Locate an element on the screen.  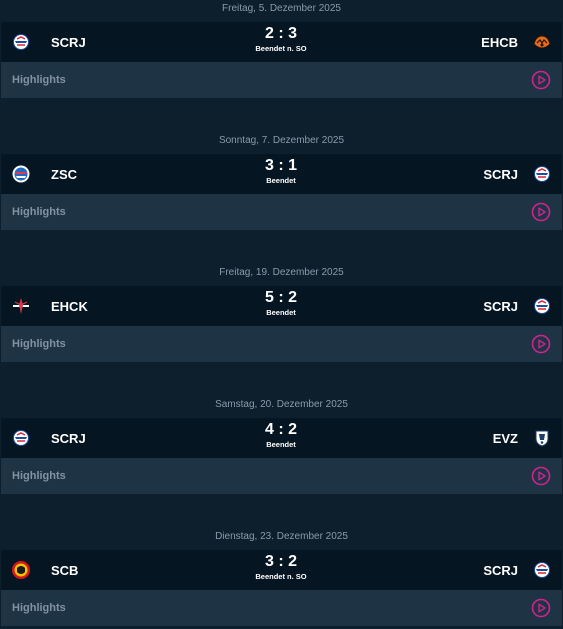
away-team: EVZ is located at coordinates (522, 438).